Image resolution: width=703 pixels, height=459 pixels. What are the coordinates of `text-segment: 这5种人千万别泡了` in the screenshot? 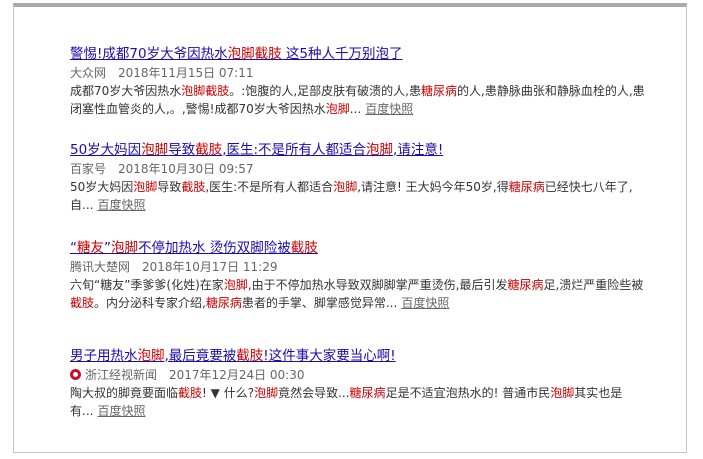 It's located at (342, 54).